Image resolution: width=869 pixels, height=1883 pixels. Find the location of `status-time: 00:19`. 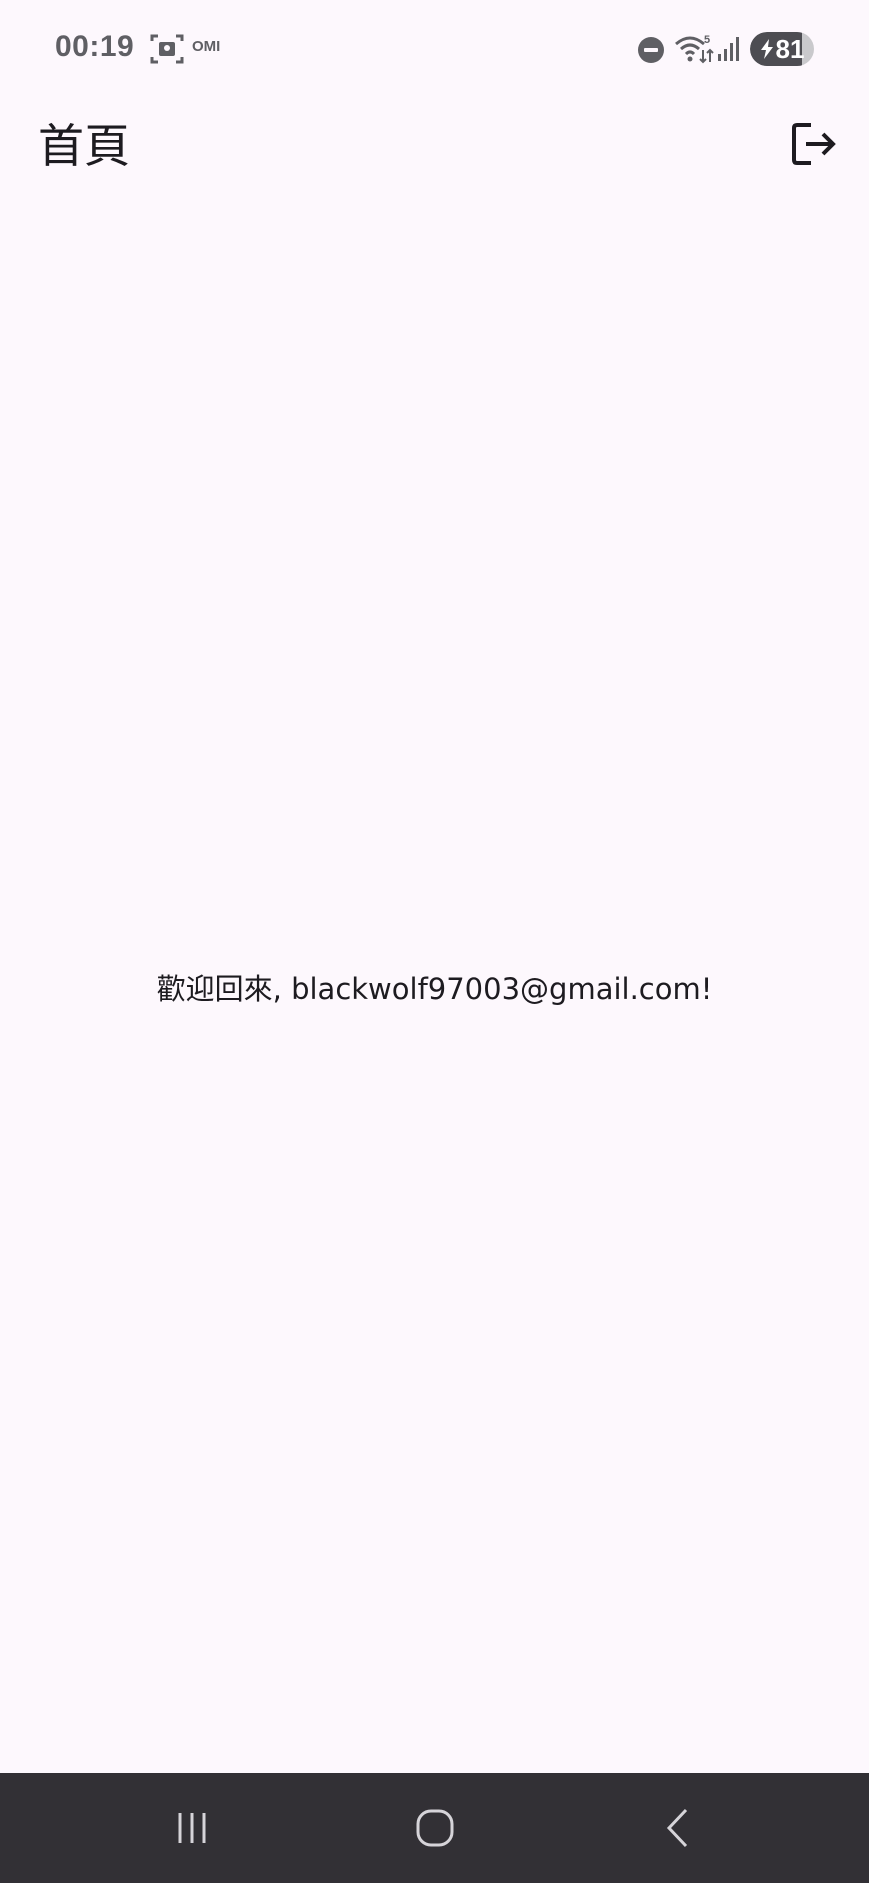

status-time: 00:19 is located at coordinates (95, 46).